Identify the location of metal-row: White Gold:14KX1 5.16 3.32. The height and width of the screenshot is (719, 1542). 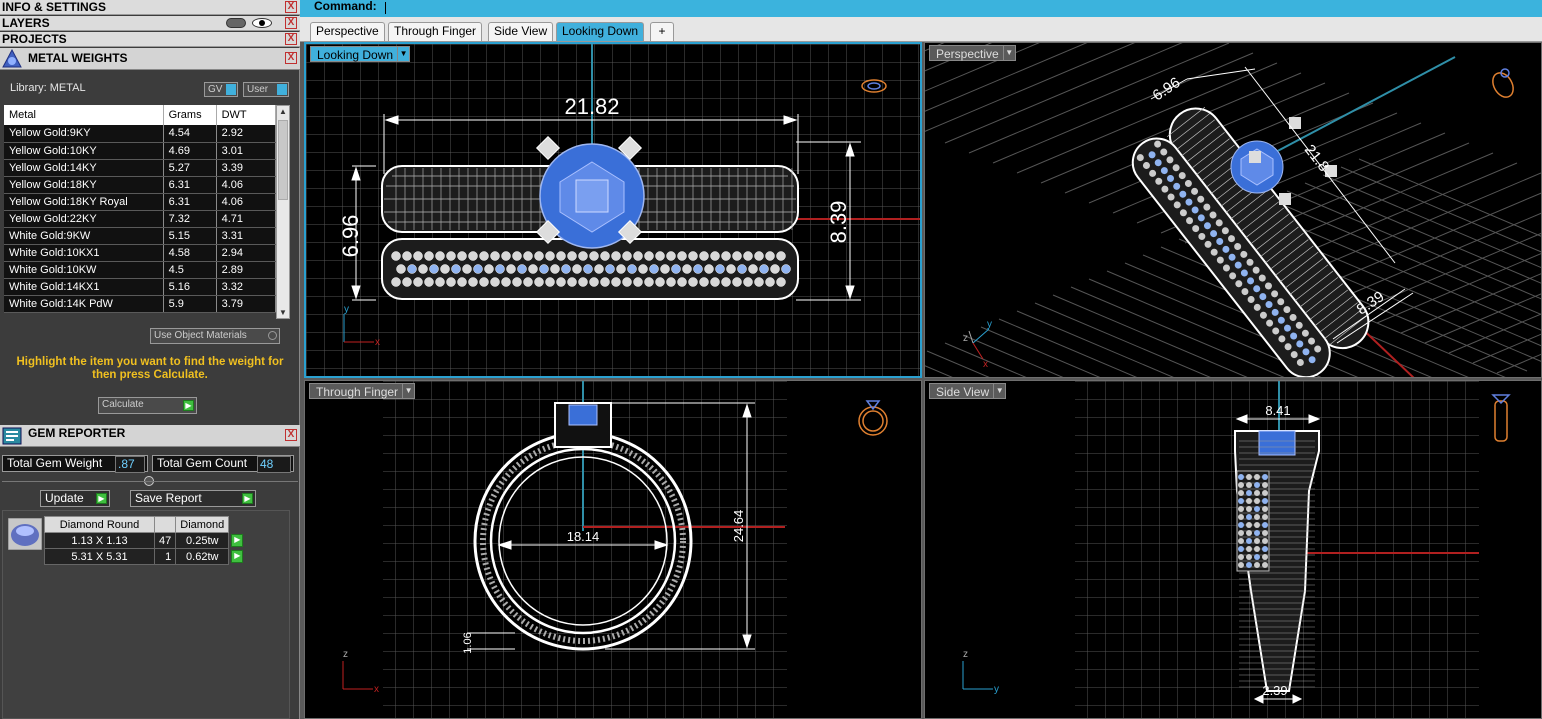
(140, 287).